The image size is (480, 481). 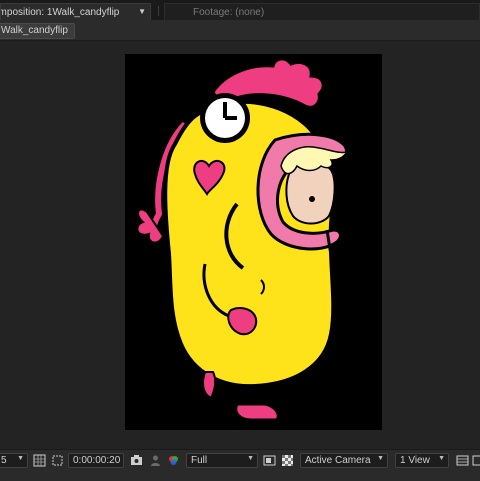 I want to click on tab-footage-label: Footage: (none), so click(x=229, y=12).